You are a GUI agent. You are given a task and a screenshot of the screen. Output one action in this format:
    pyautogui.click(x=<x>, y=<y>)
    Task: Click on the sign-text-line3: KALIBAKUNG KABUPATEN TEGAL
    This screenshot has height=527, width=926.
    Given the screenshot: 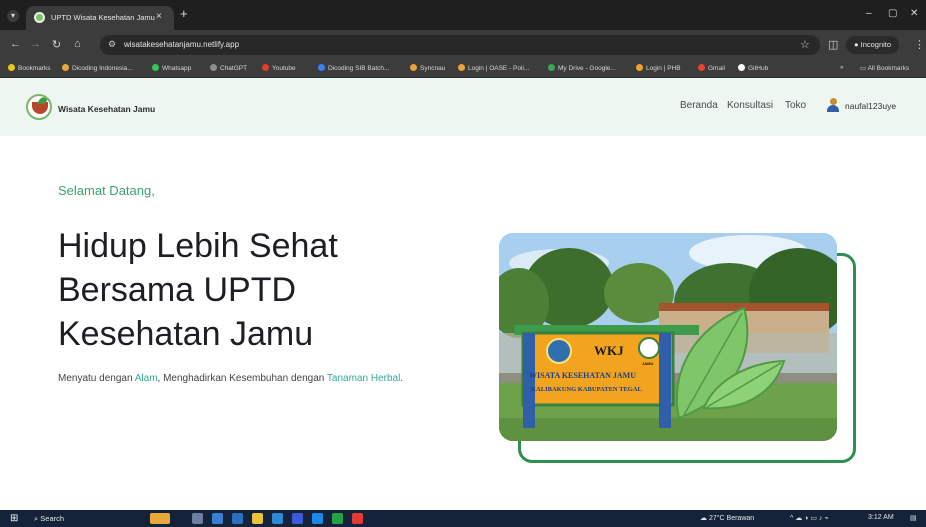 What is the action you would take?
    pyautogui.click(x=587, y=389)
    